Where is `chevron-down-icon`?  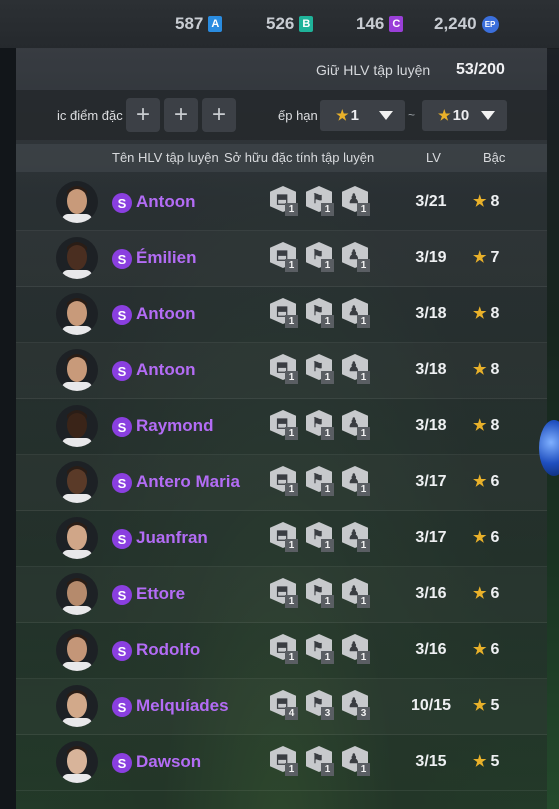
chevron-down-icon is located at coordinates (488, 115).